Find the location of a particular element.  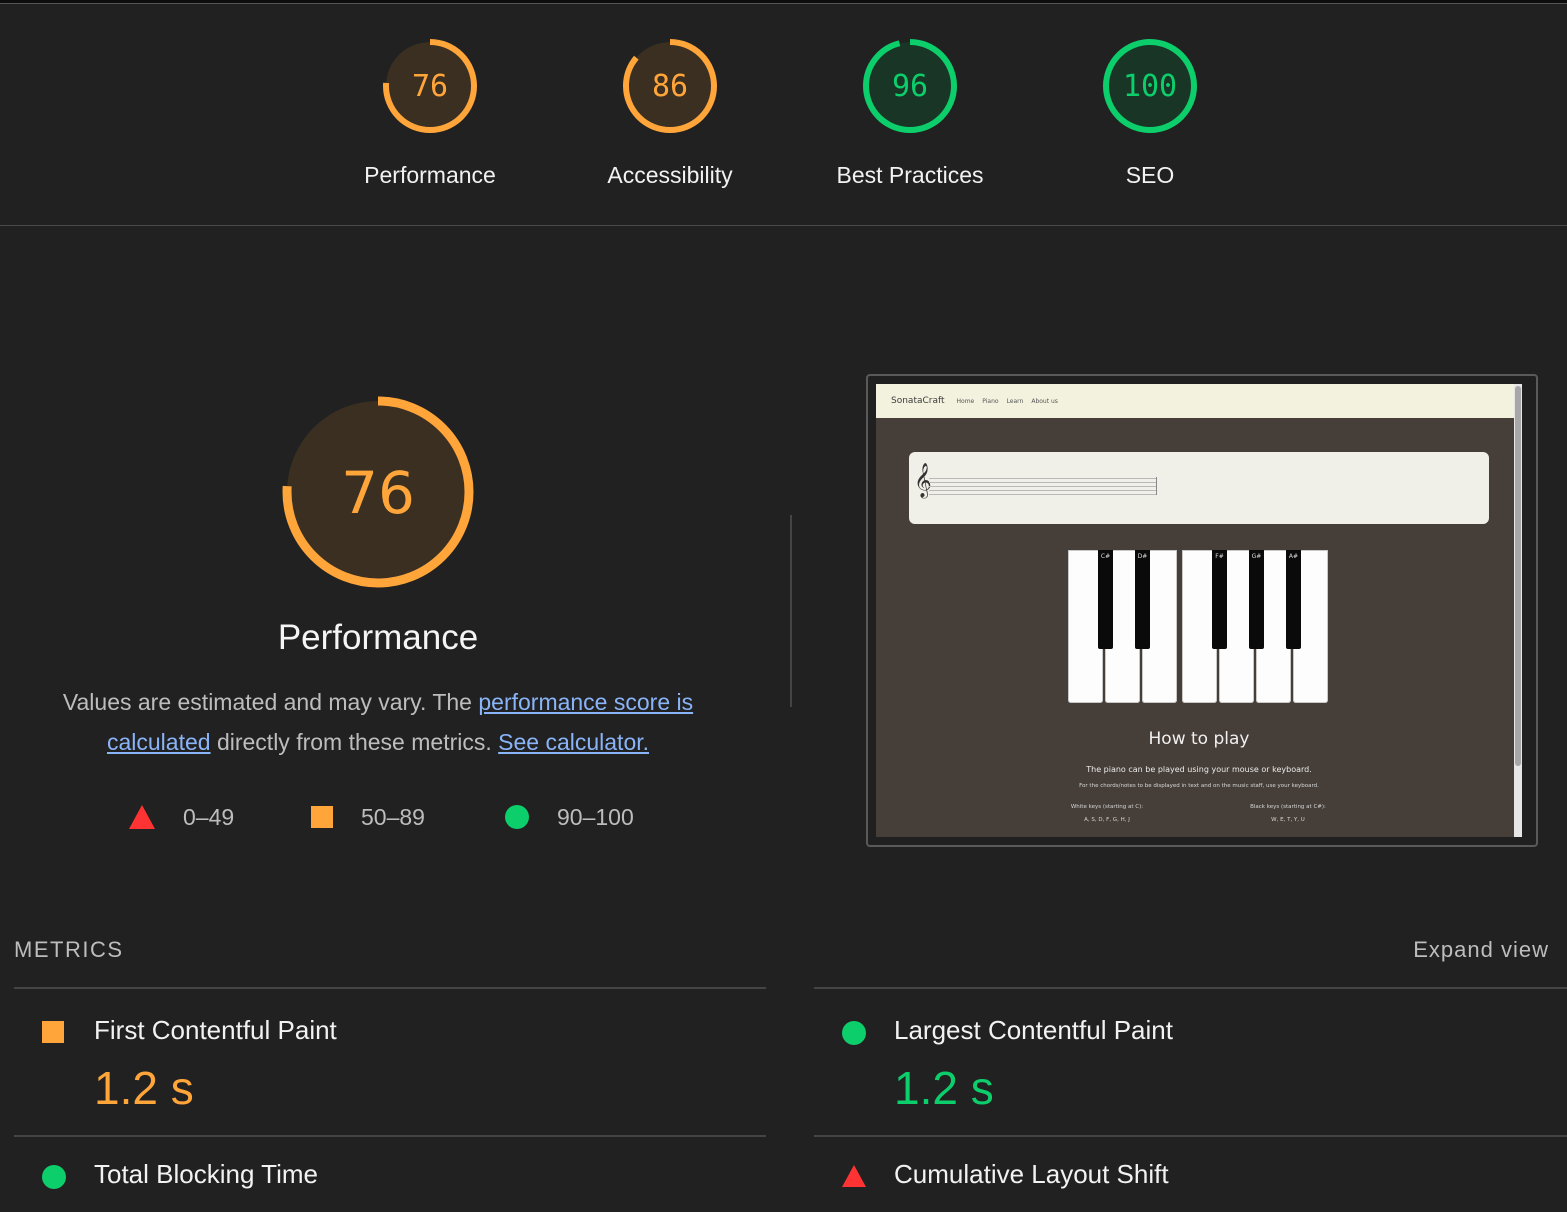

gauge-score: 76 is located at coordinates (430, 86).